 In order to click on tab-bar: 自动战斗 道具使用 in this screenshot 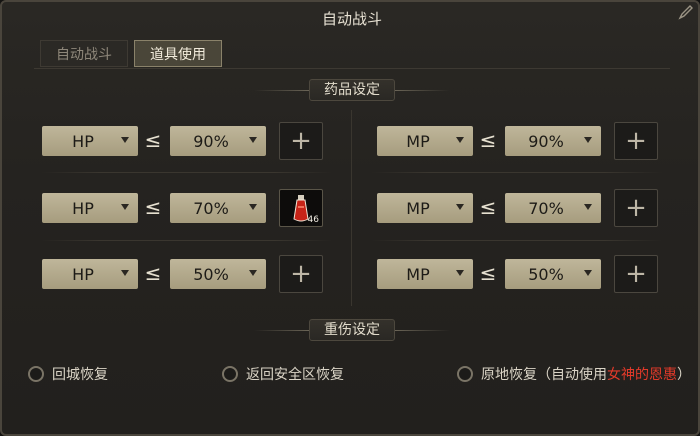, I will do `click(131, 53)`.